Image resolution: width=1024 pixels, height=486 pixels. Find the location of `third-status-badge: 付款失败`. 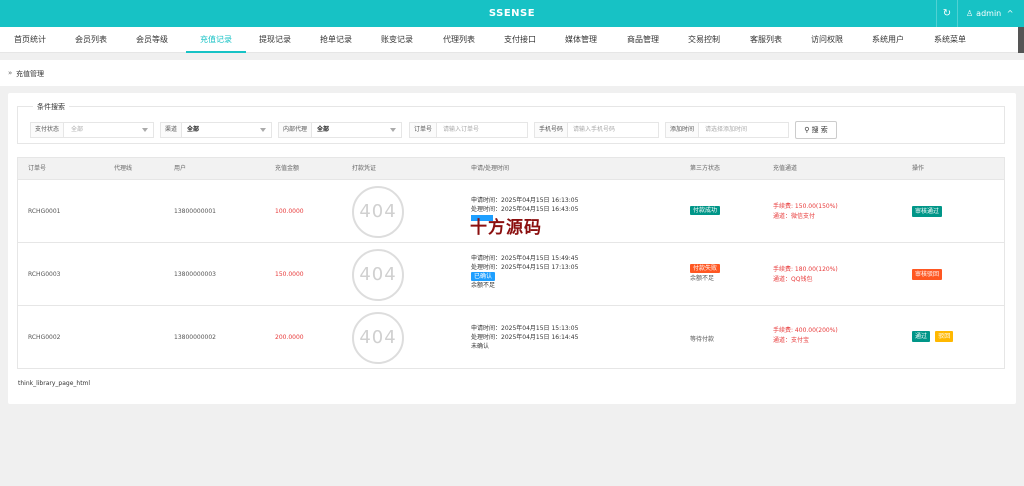

third-status-badge: 付款失败 is located at coordinates (705, 268).